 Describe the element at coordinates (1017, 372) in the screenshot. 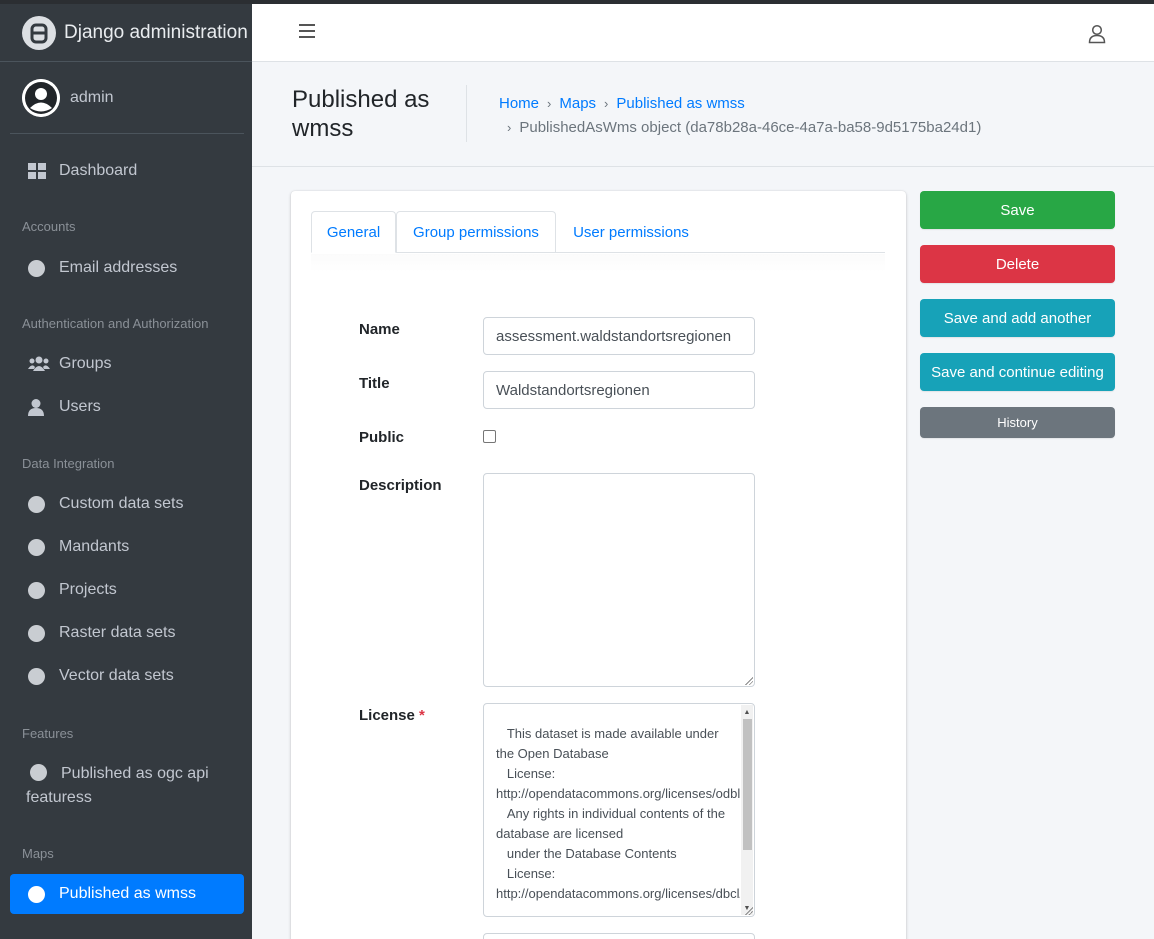

I see `save-and-continue-button: Save and continue editing` at that location.